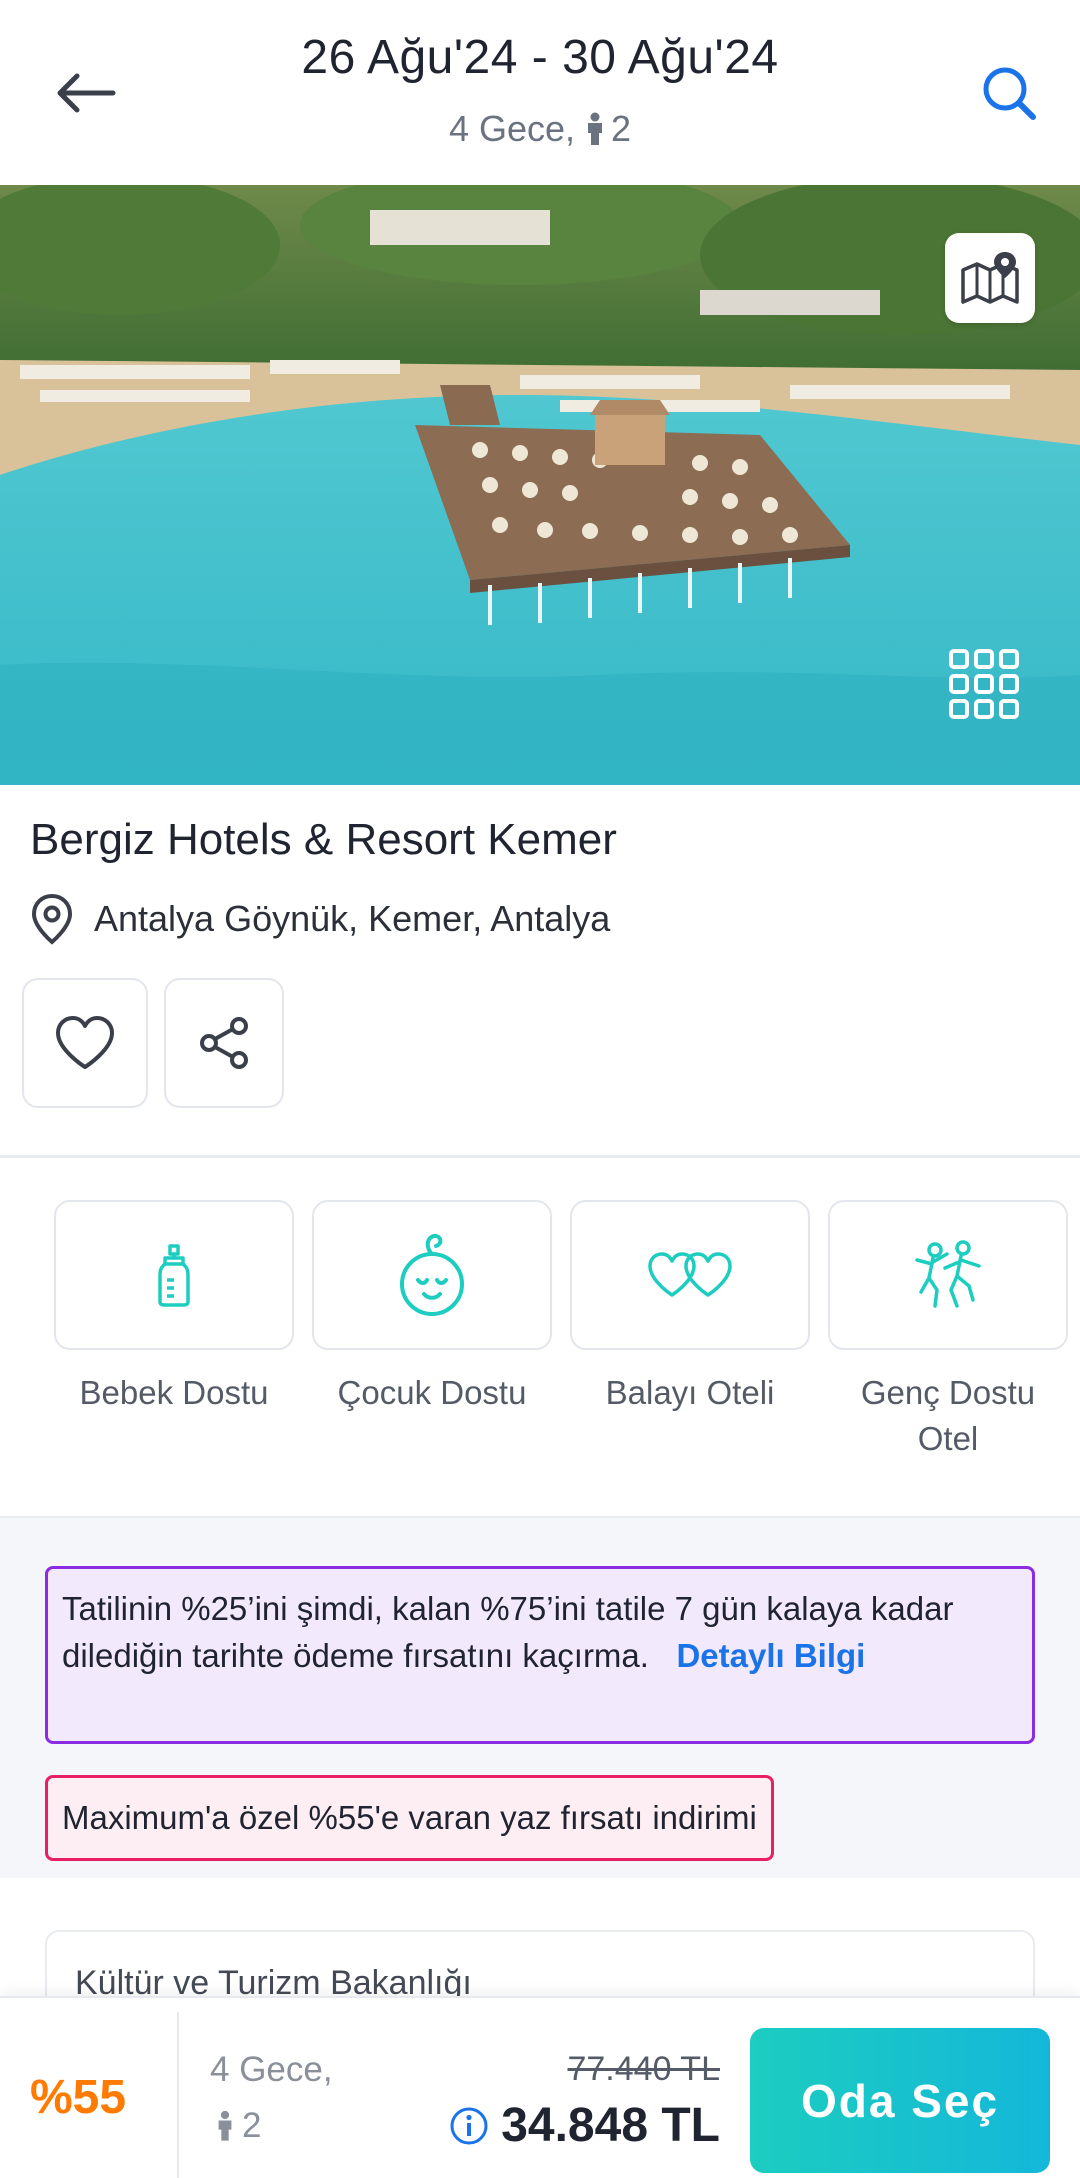 Image resolution: width=1080 pixels, height=2178 pixels. I want to click on share-button, so click(224, 1043).